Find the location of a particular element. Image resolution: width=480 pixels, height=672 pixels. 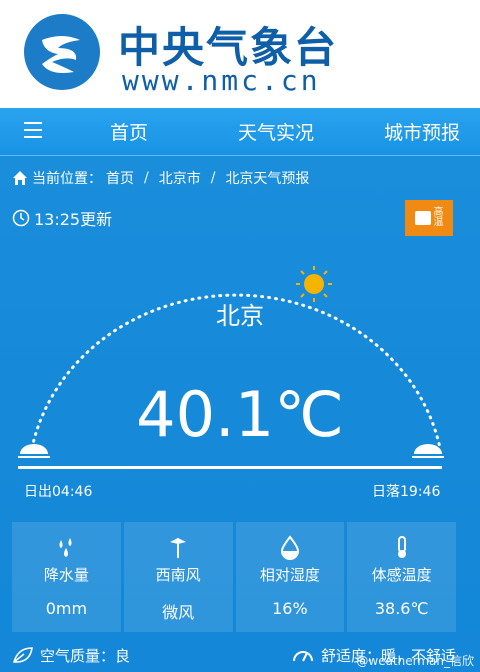

stat-label: 体感温度 is located at coordinates (401, 575).